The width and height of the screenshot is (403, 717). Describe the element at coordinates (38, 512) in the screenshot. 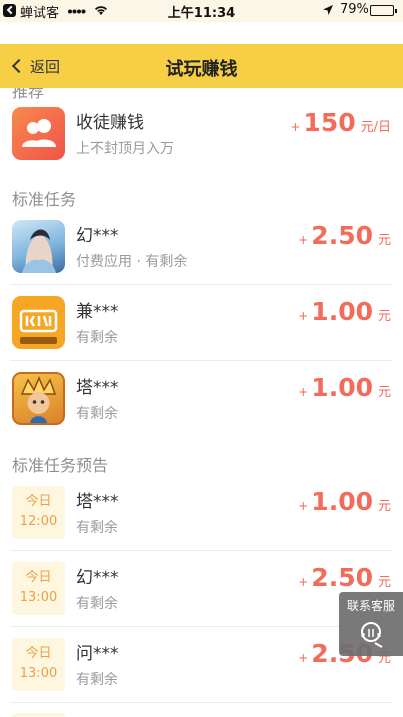

I see `release-time: 今日 12:00` at that location.